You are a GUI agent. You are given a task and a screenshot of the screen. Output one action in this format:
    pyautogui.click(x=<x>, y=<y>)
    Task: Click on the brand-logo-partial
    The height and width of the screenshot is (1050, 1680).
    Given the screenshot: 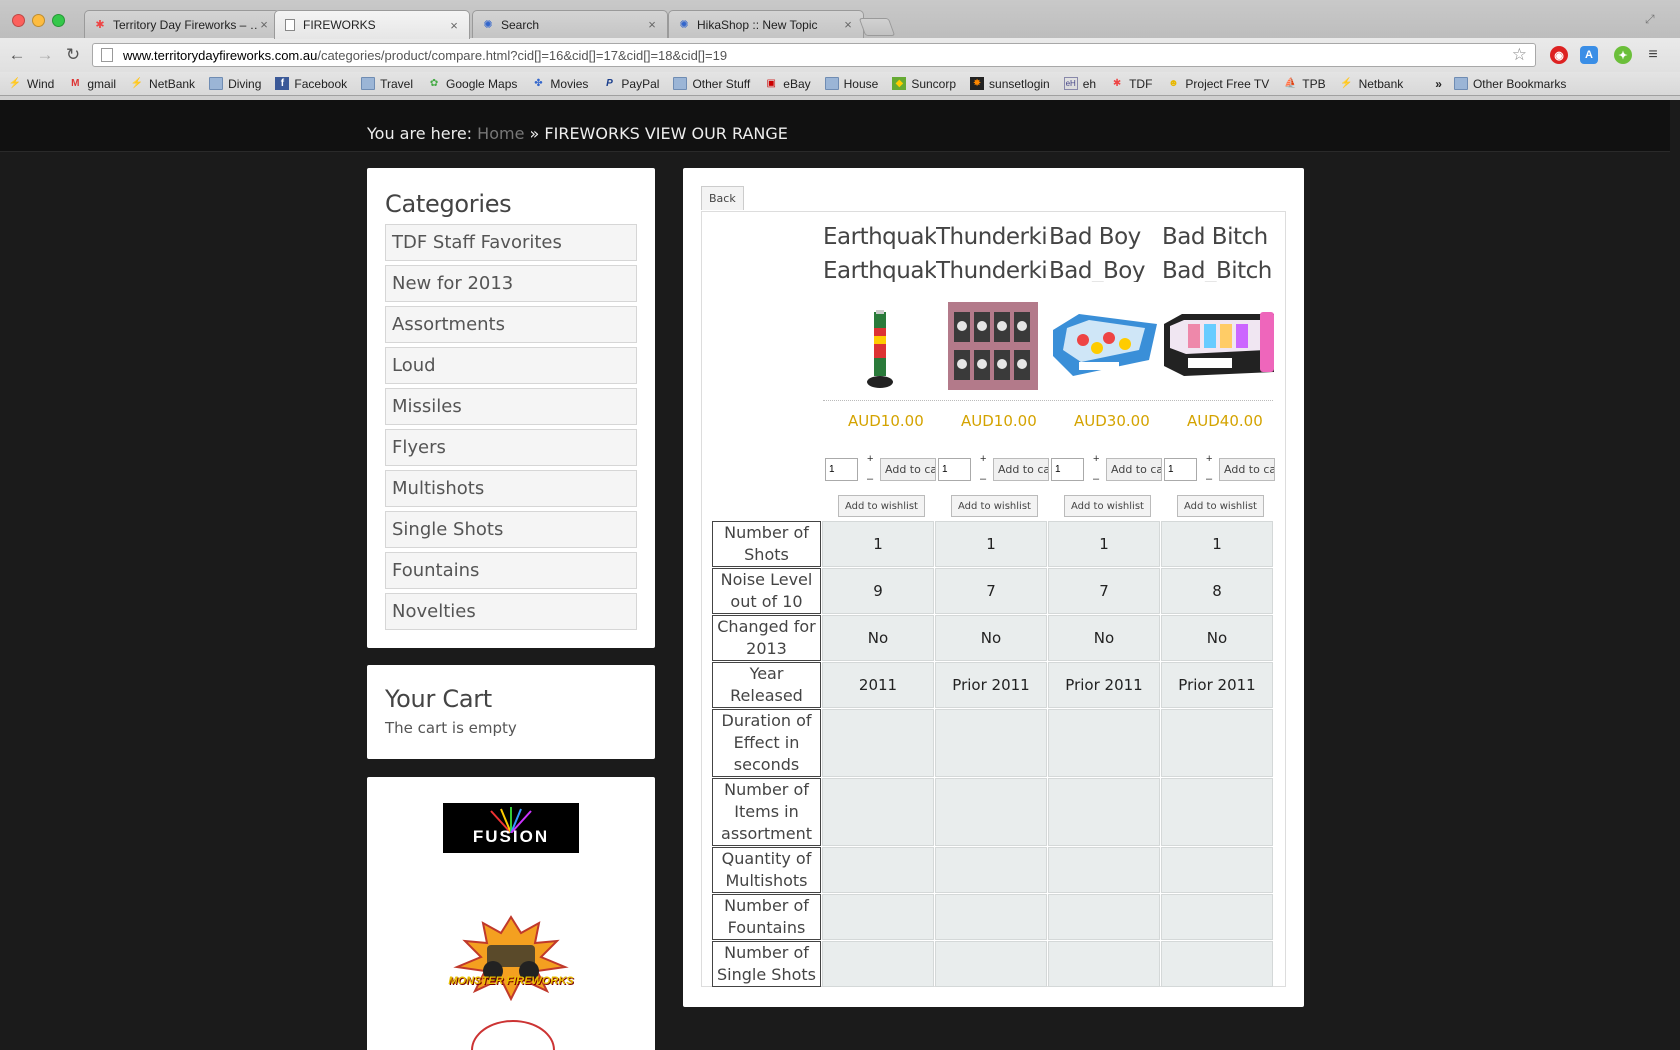 What is the action you would take?
    pyautogui.click(x=513, y=1035)
    